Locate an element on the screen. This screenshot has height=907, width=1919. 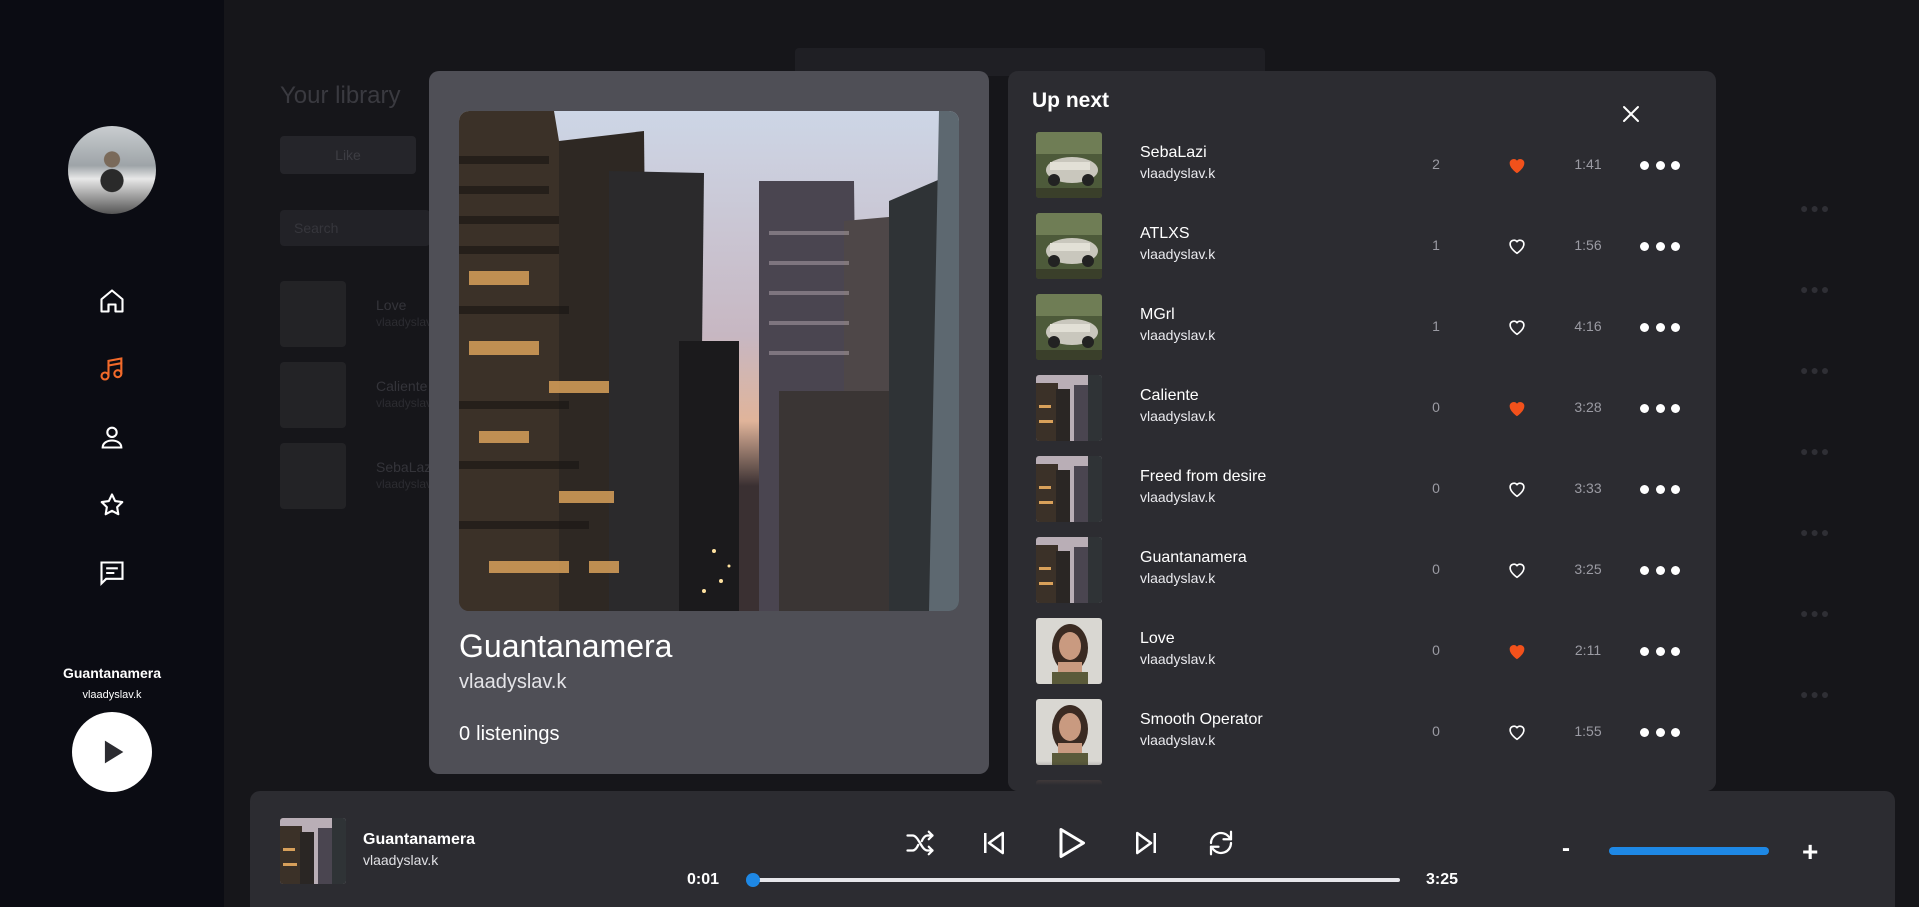
shuffle-button is located at coordinates (920, 843).